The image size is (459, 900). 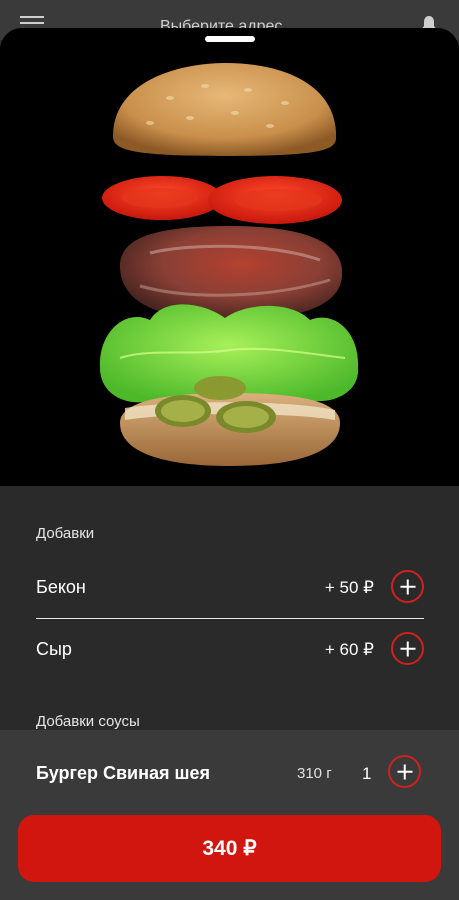 What do you see at coordinates (407, 586) in the screenshot?
I see `add-bacon-button` at bounding box center [407, 586].